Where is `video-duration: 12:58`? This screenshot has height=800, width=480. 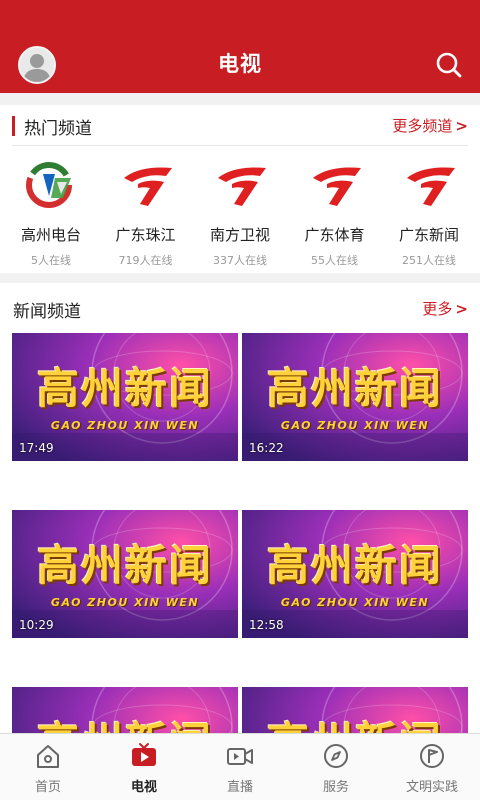 video-duration: 12:58 is located at coordinates (266, 625).